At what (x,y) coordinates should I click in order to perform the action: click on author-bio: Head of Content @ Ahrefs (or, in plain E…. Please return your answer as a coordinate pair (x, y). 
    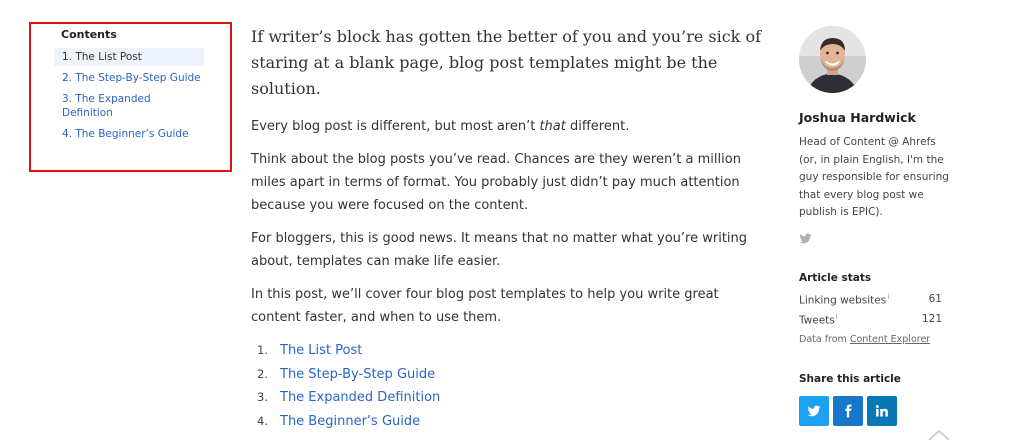
    Looking at the image, I should click on (874, 177).